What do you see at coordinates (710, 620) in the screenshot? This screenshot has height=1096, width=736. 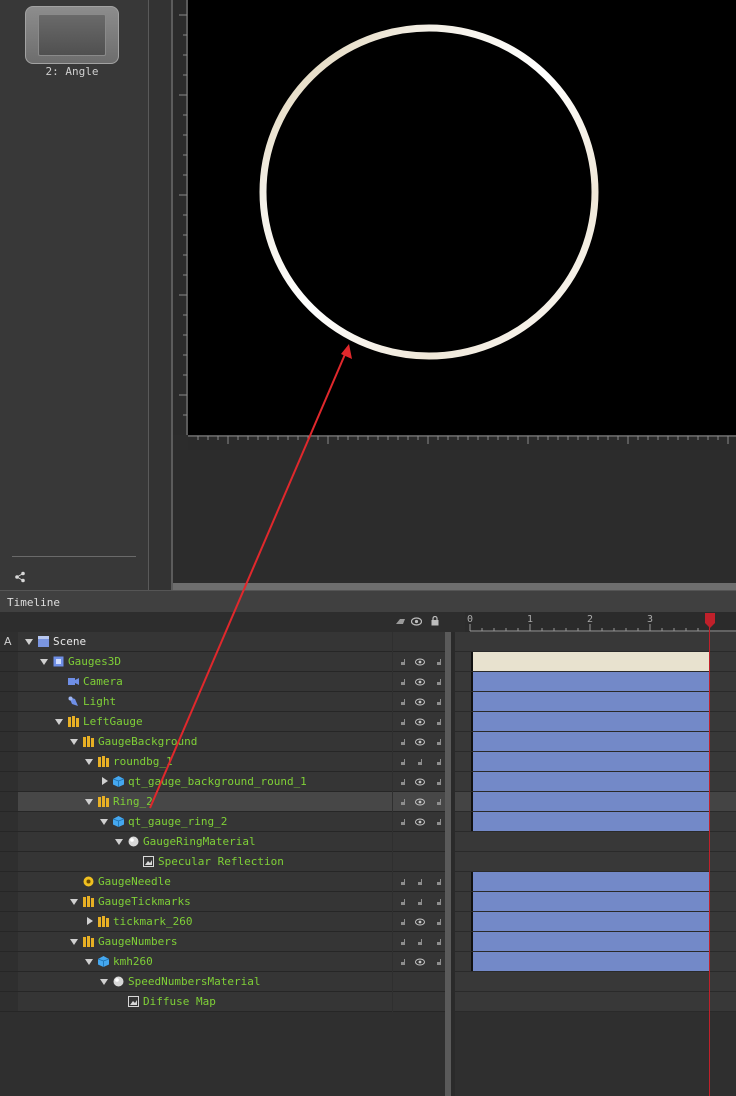 I see `playhead-handle` at bounding box center [710, 620].